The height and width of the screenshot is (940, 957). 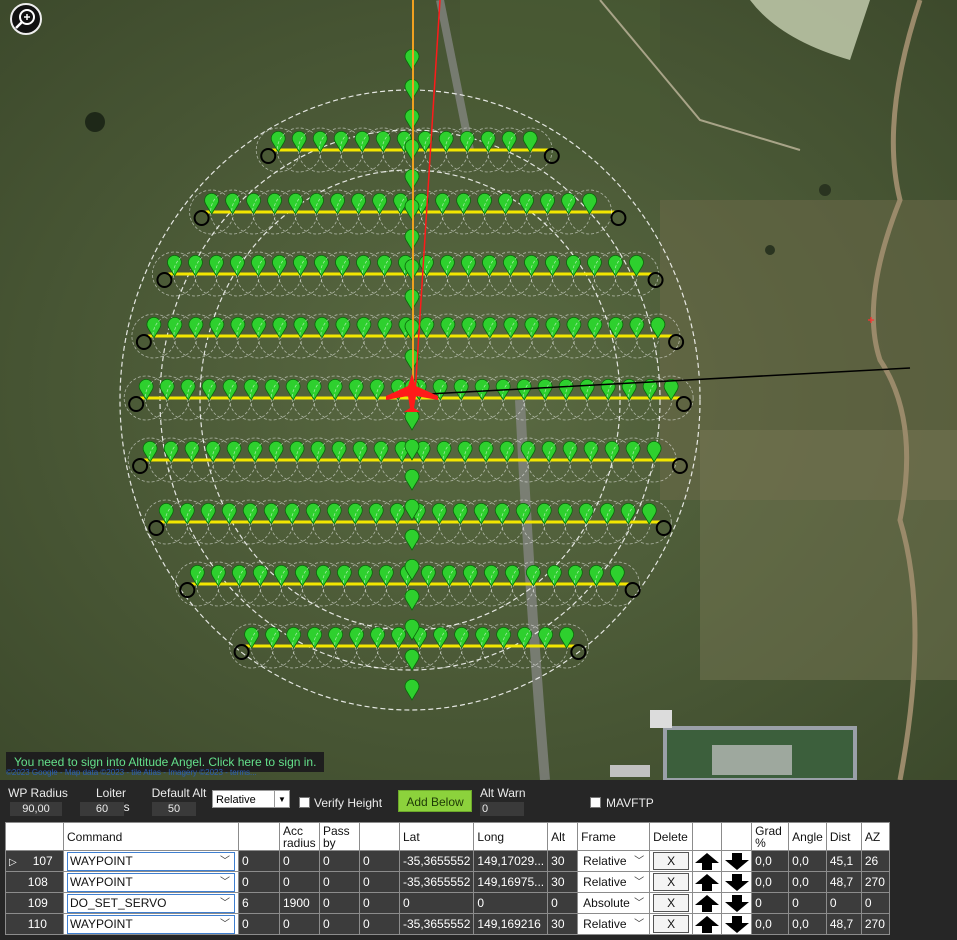 What do you see at coordinates (436, 903) in the screenshot?
I see `lat-cell: 0` at bounding box center [436, 903].